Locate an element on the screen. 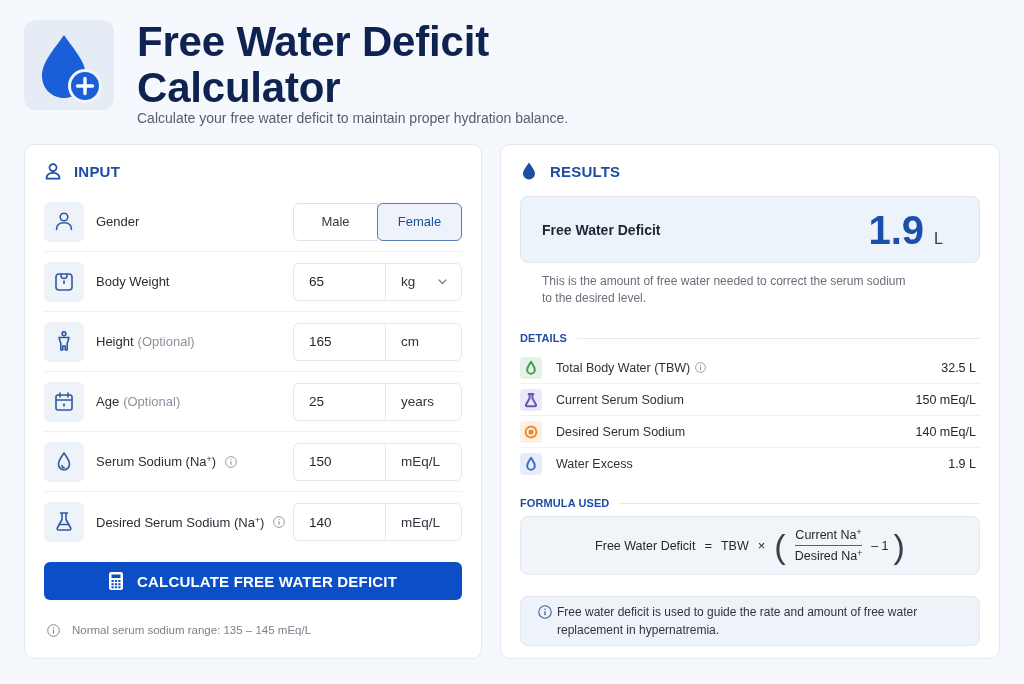 The height and width of the screenshot is (684, 1024). number-field: 25 is located at coordinates (339, 401).